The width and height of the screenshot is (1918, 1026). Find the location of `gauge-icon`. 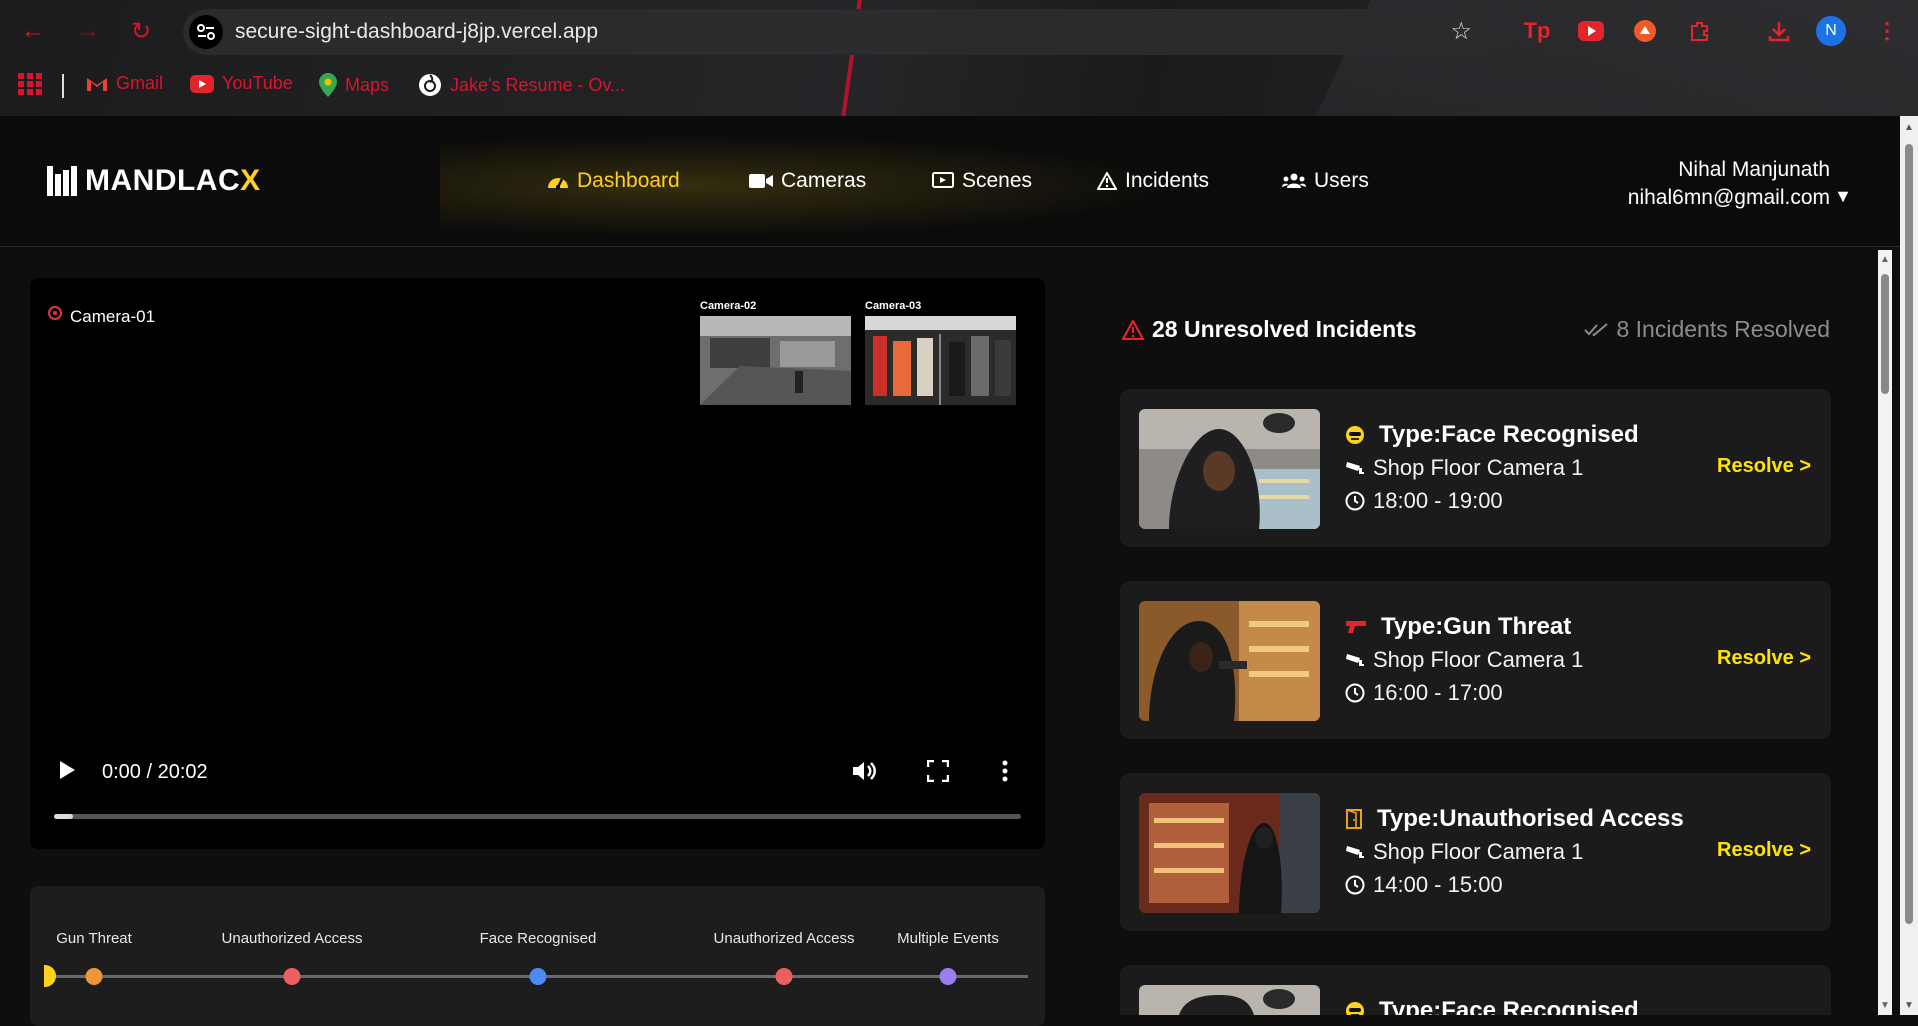

gauge-icon is located at coordinates (558, 183).